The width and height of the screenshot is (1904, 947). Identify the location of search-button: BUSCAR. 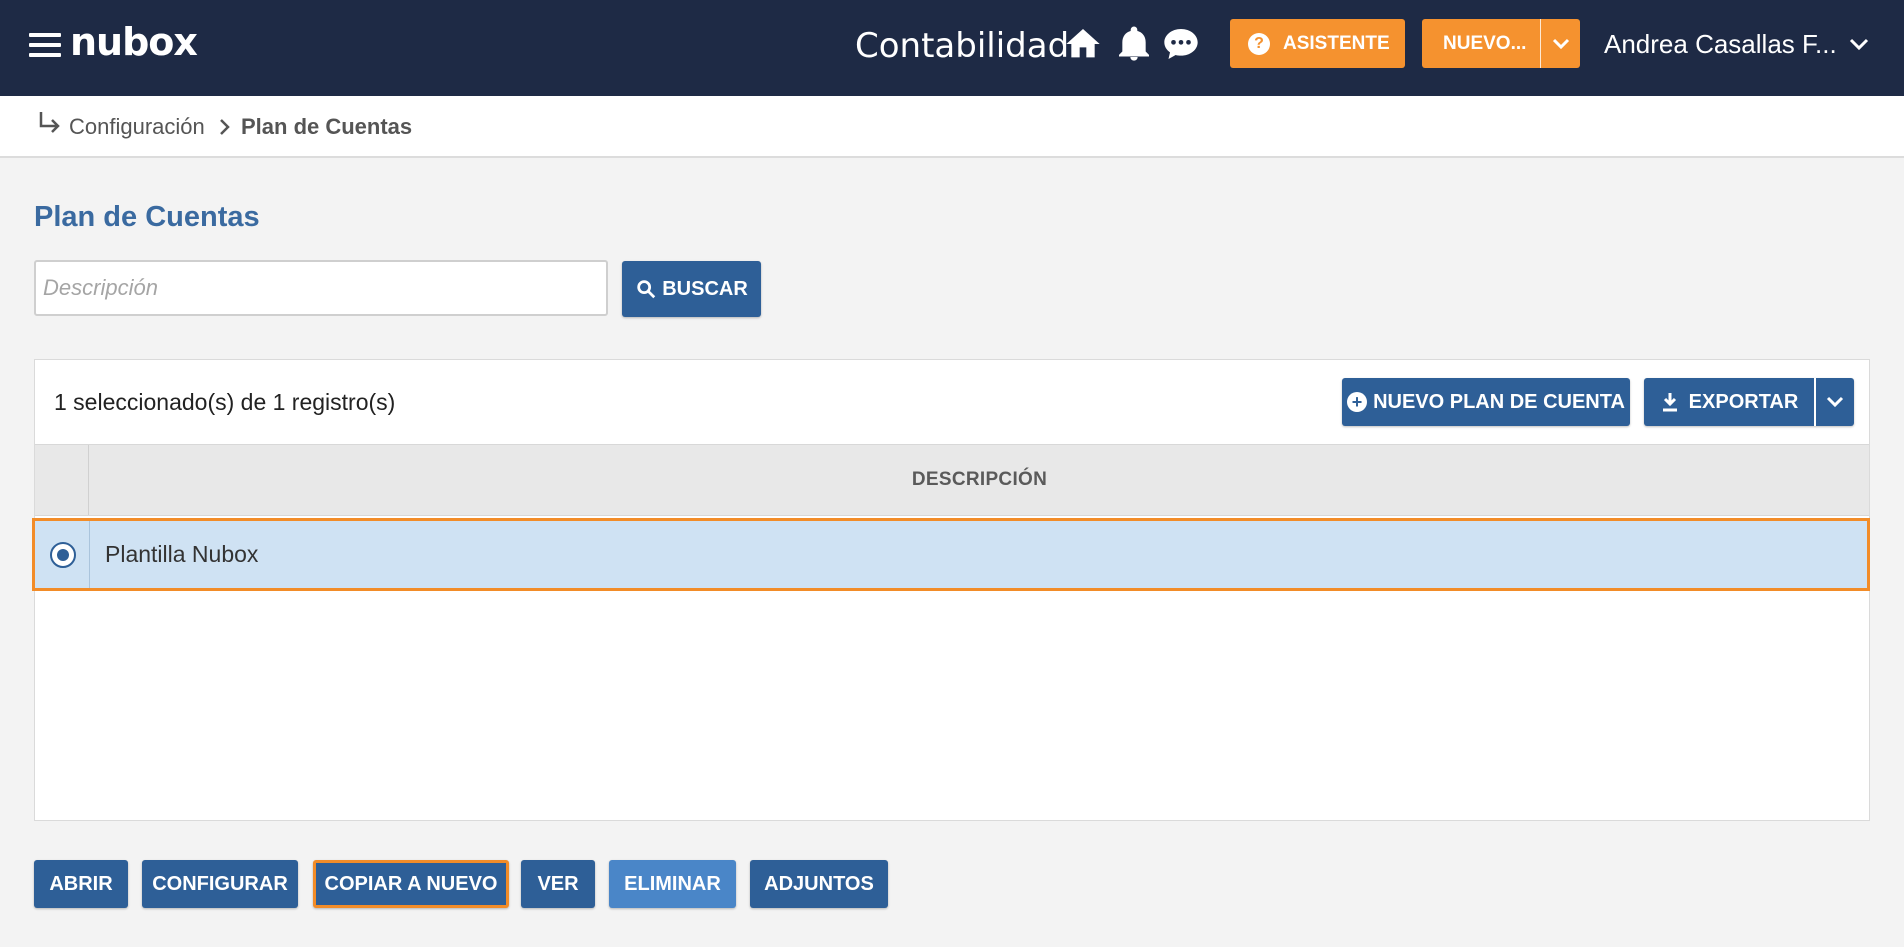
(691, 289).